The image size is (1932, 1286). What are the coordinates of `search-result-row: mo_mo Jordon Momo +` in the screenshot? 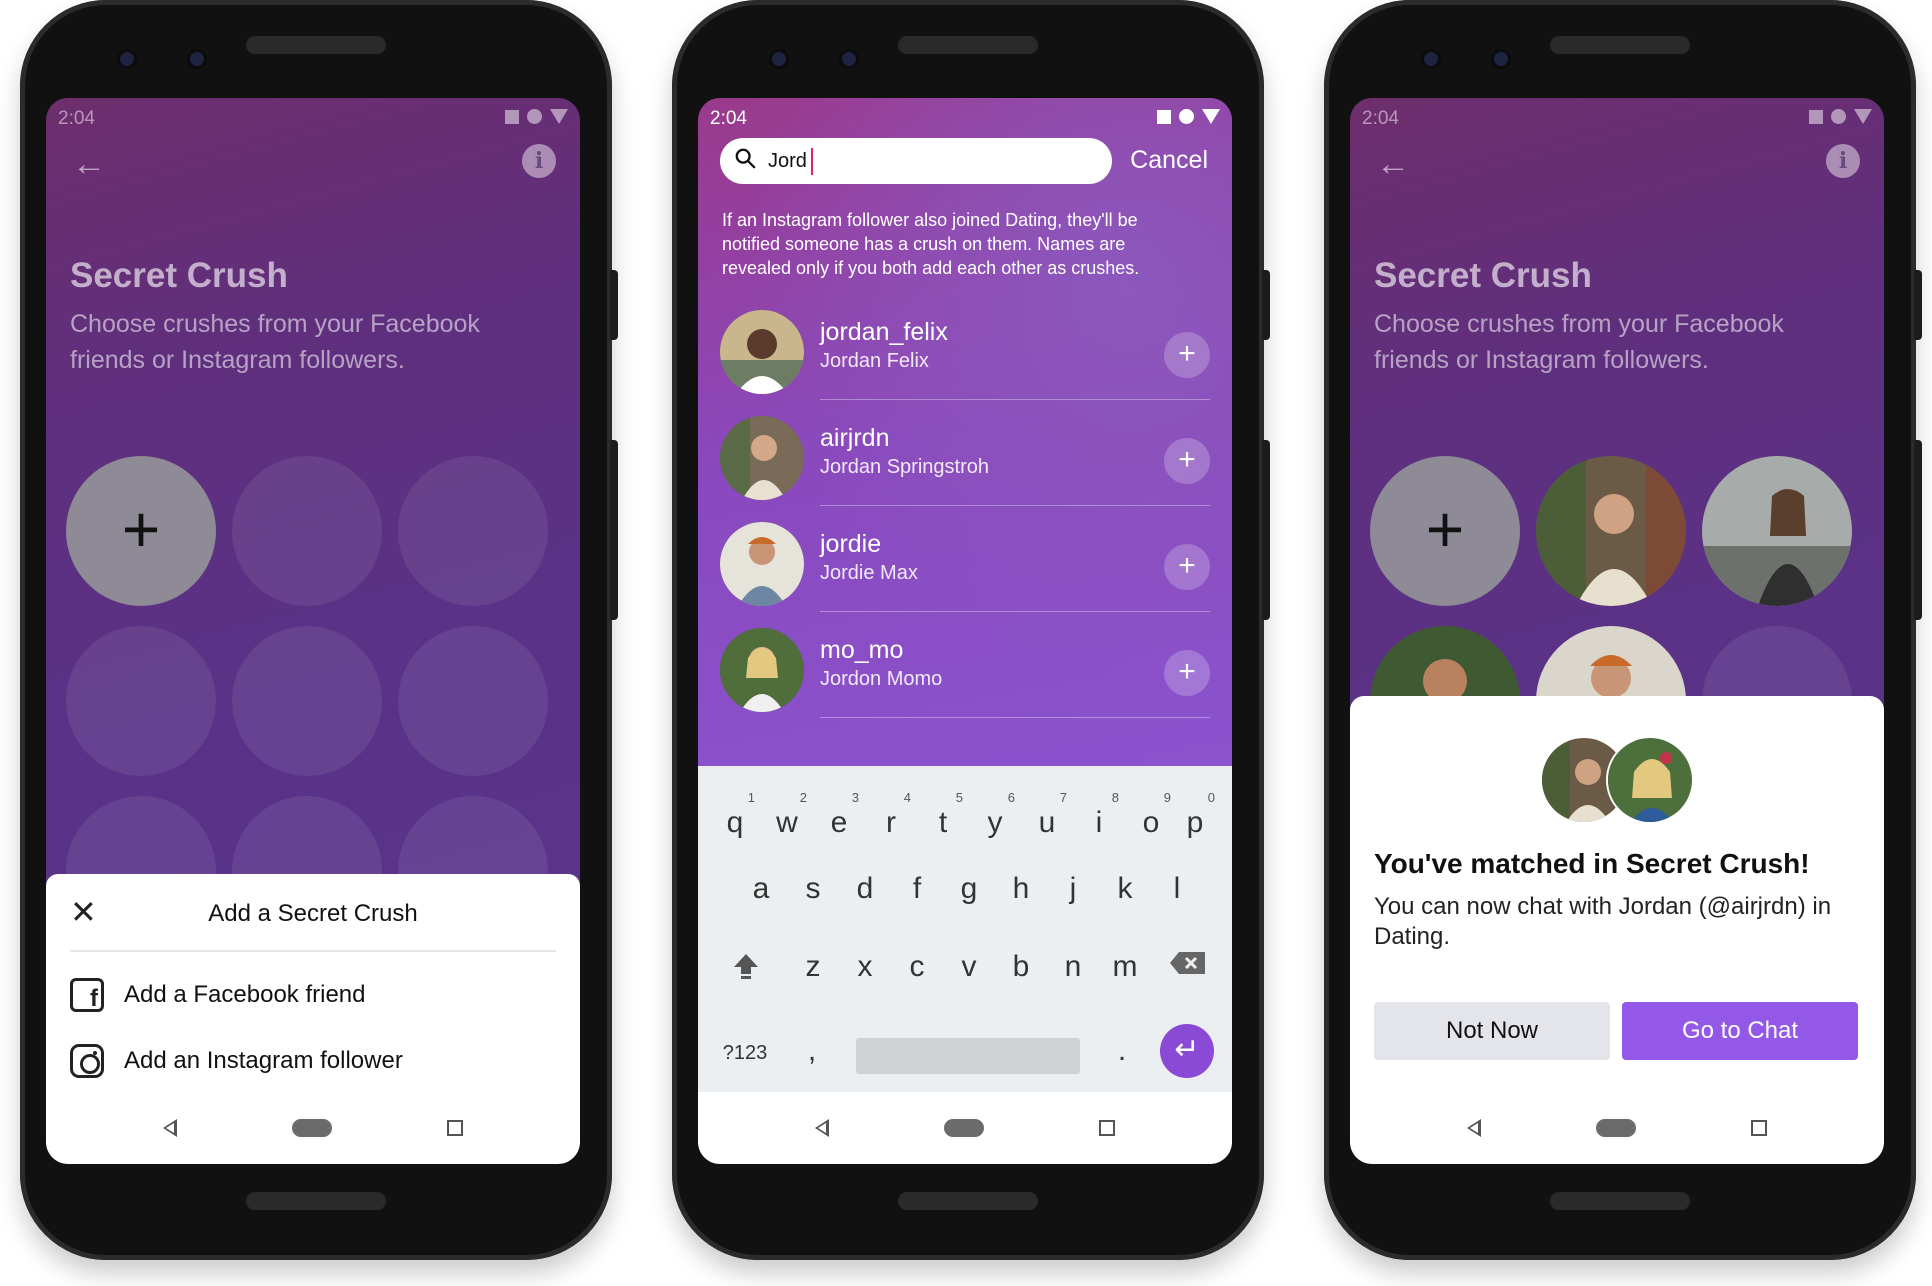 It's located at (965, 665).